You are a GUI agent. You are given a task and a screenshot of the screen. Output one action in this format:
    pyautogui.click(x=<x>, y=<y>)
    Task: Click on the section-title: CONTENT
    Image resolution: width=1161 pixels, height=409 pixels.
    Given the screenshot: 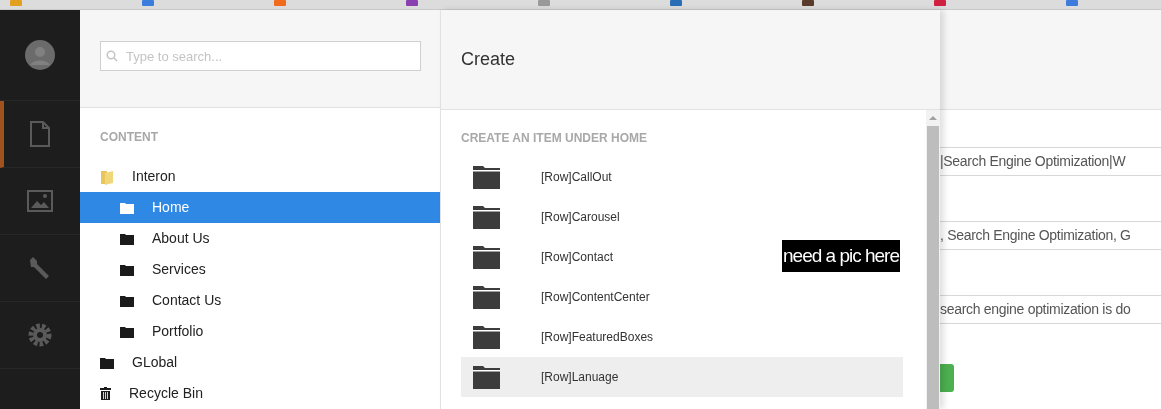 What is the action you would take?
    pyautogui.click(x=129, y=137)
    